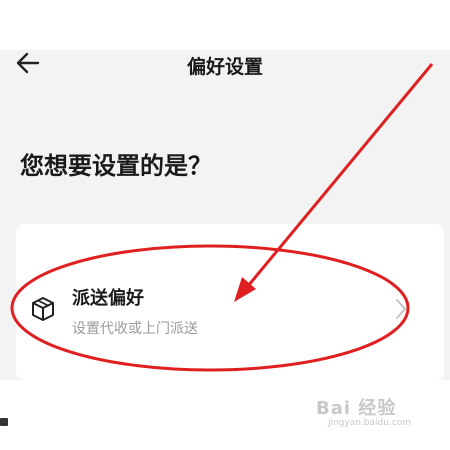  Describe the element at coordinates (43, 309) in the screenshot. I see `box-icon` at that location.